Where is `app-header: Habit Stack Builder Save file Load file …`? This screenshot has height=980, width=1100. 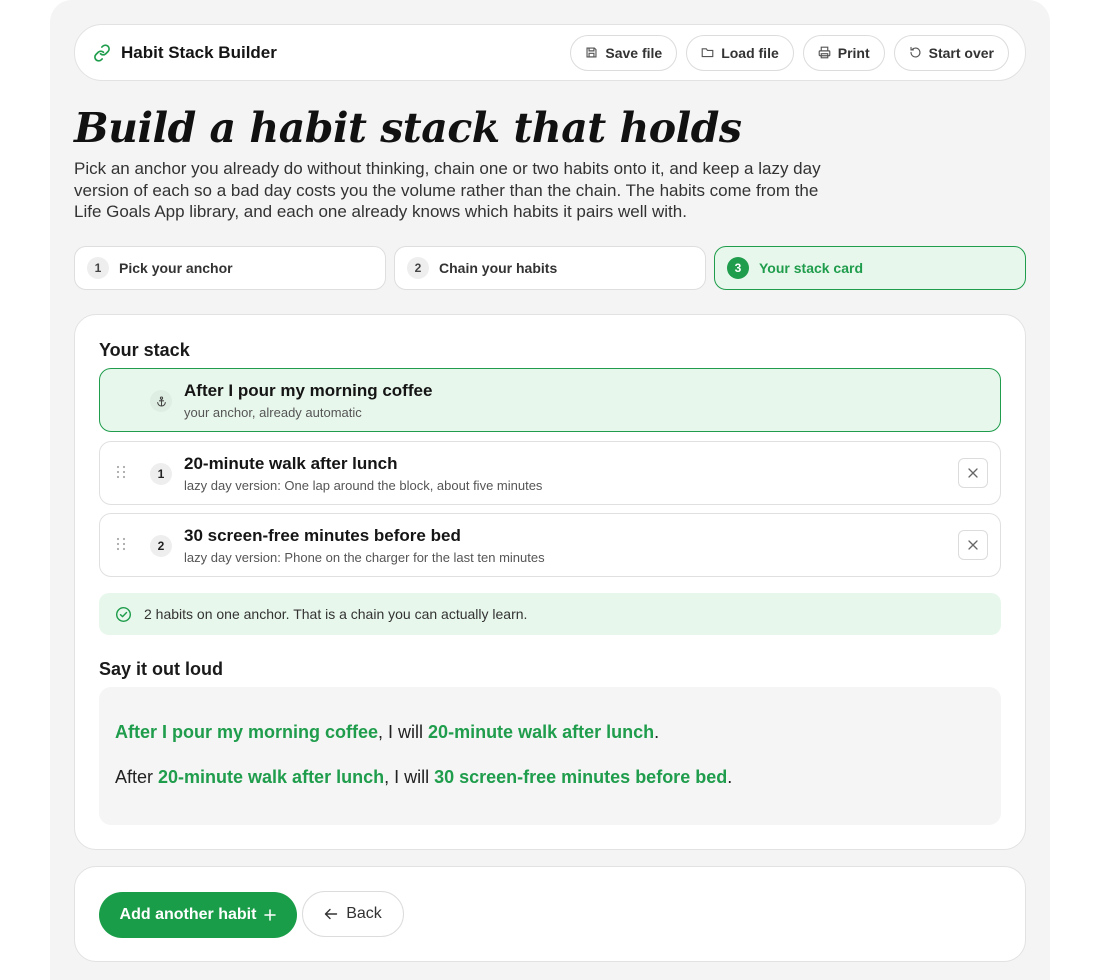
app-header: Habit Stack Builder Save file Load file … is located at coordinates (550, 52).